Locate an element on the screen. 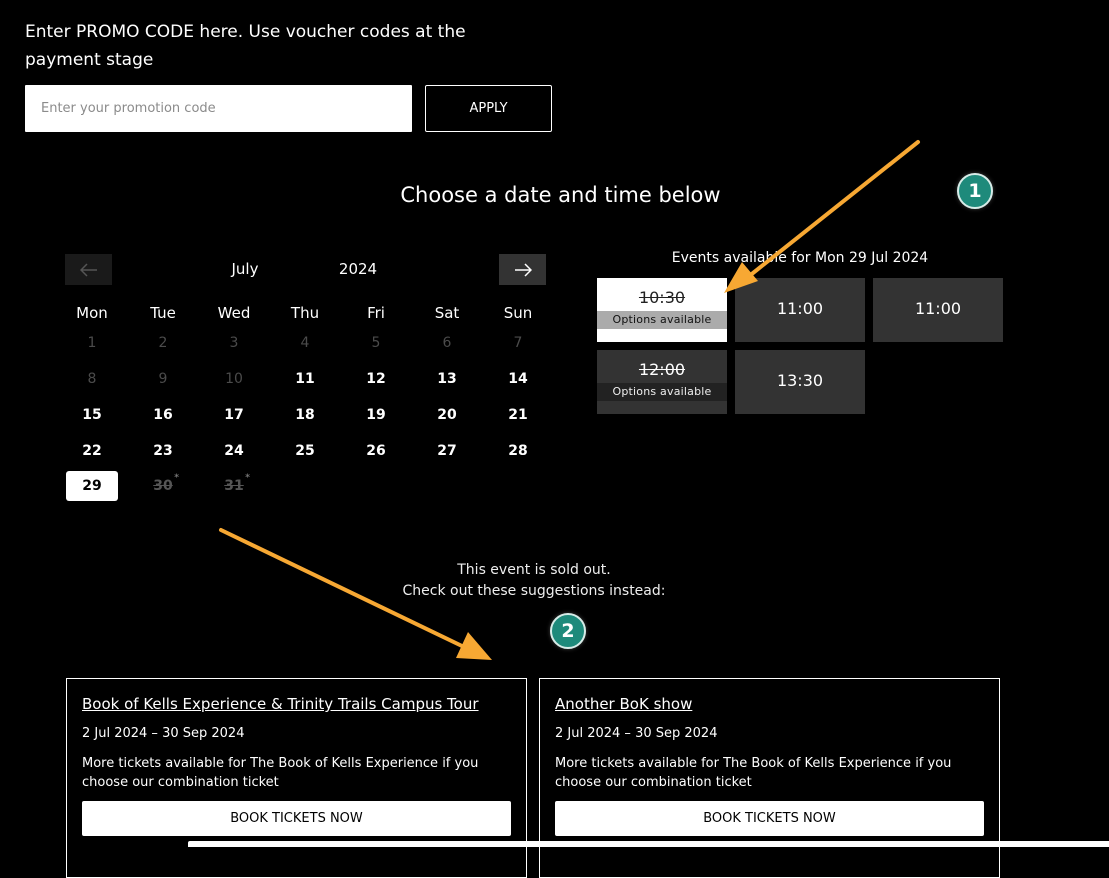 This screenshot has width=1109, height=878. day-15: 15 is located at coordinates (92, 415).